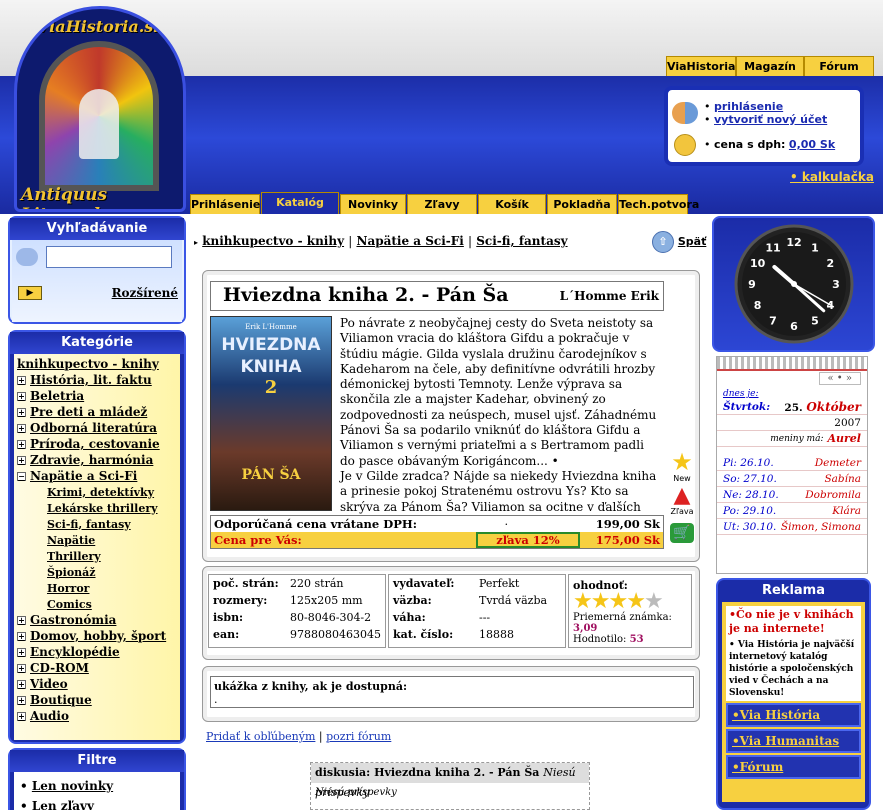 The width and height of the screenshot is (883, 810). I want to click on category-item: + Odborná literatúra, so click(97, 428).